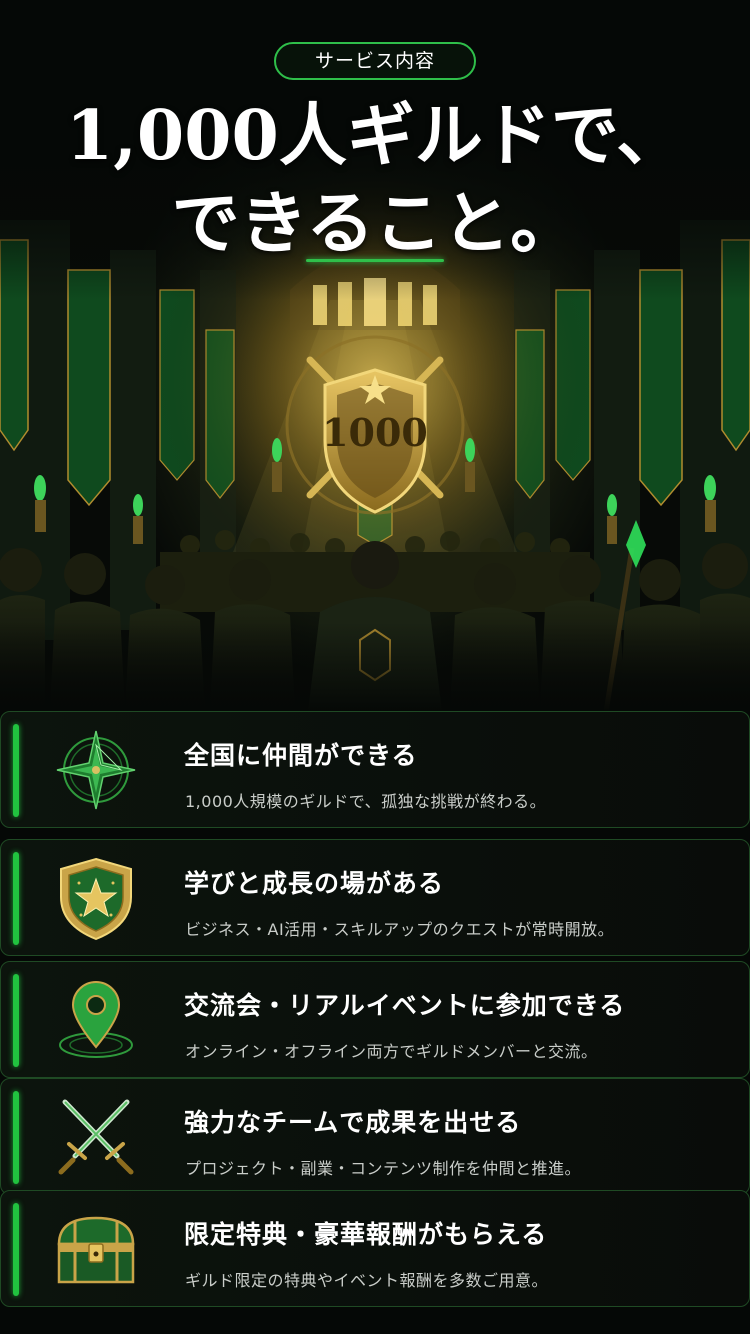  What do you see at coordinates (96, 1137) in the screenshot?
I see `crossed-swords-icon` at bounding box center [96, 1137].